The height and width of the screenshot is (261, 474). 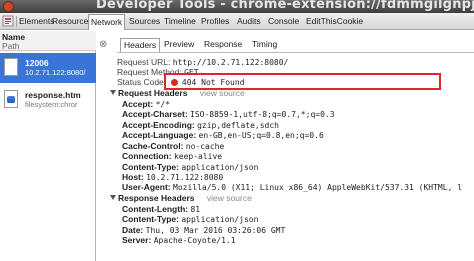 I want to click on request-row: response.htm filesystem:chror, so click(x=48, y=100).